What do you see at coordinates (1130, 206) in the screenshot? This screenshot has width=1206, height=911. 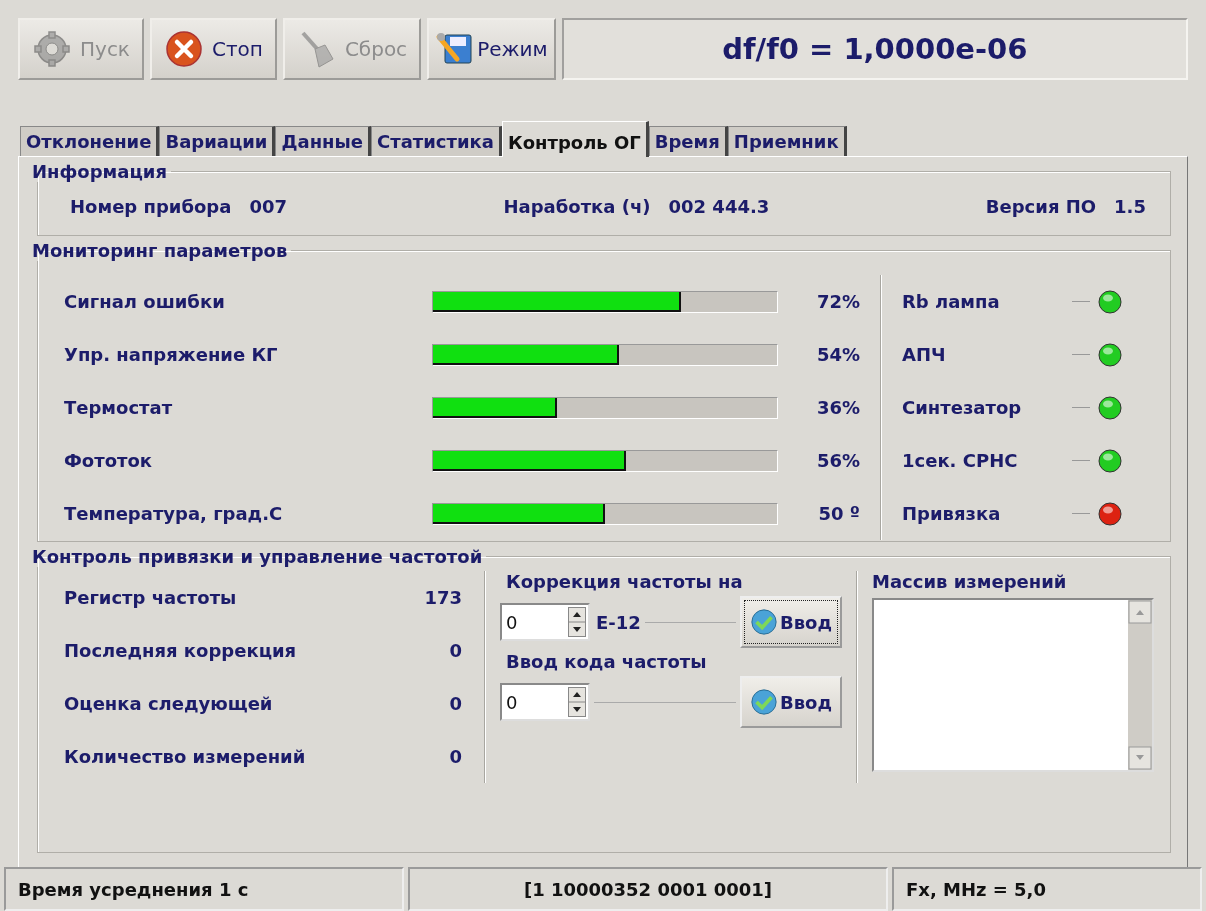 I see `info-value: 1.5` at bounding box center [1130, 206].